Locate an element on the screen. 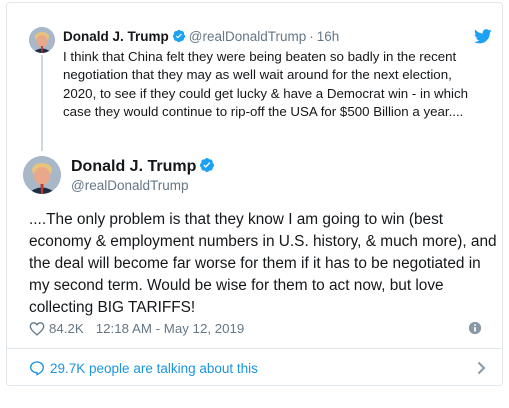 The image size is (509, 408). author-handle: @realDonaldTrump is located at coordinates (130, 185).